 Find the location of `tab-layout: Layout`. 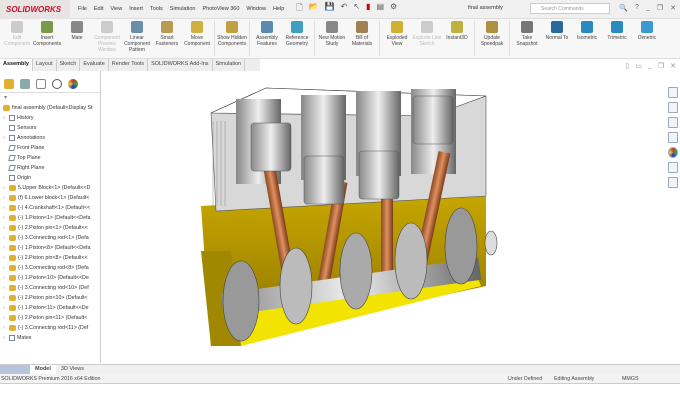

tab-layout: Layout is located at coordinates (45, 65).